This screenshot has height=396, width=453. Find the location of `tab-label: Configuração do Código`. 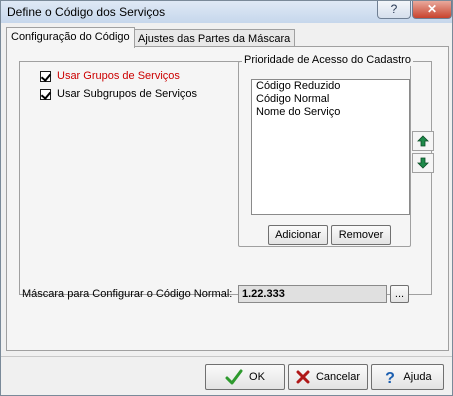

tab-label: Configuração do Código is located at coordinates (70, 37).